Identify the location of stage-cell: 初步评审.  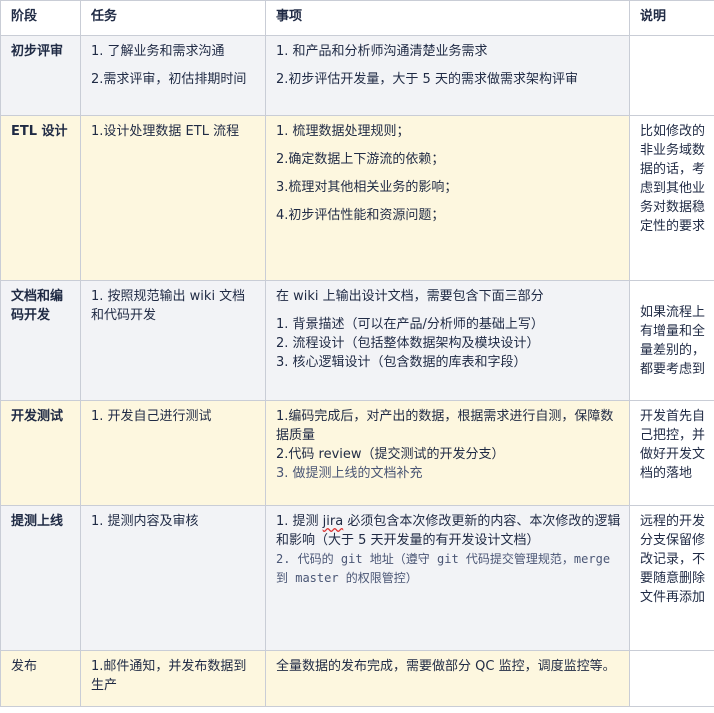
(40, 75).